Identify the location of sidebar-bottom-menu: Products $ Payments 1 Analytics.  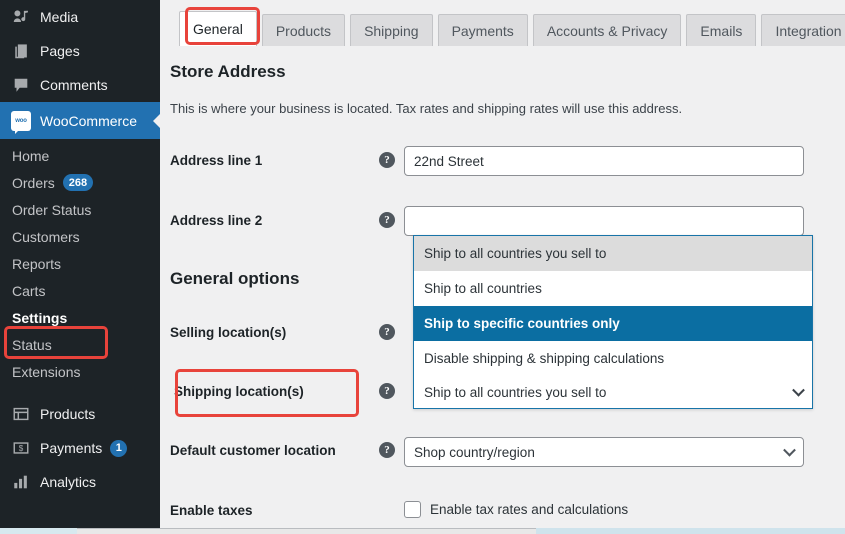
(80, 448).